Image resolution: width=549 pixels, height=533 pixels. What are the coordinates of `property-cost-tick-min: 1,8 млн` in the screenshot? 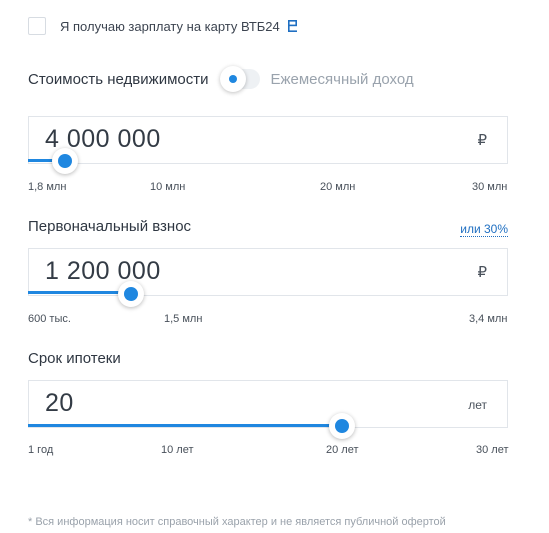 It's located at (47, 187).